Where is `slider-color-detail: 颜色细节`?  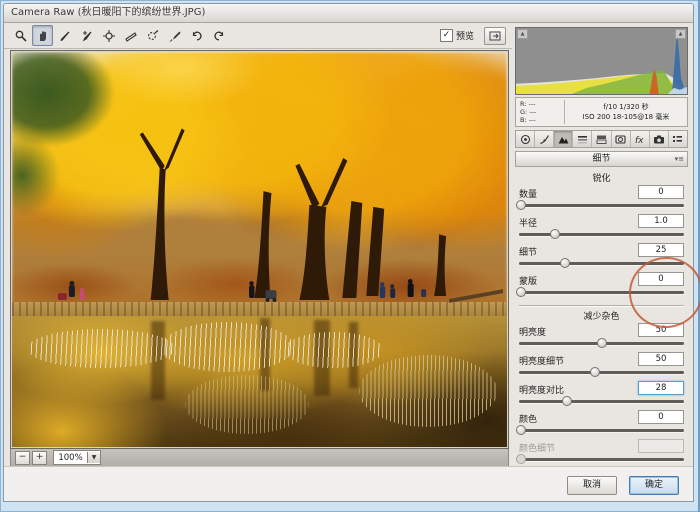 slider-color-detail: 颜色细节 is located at coordinates (599, 453).